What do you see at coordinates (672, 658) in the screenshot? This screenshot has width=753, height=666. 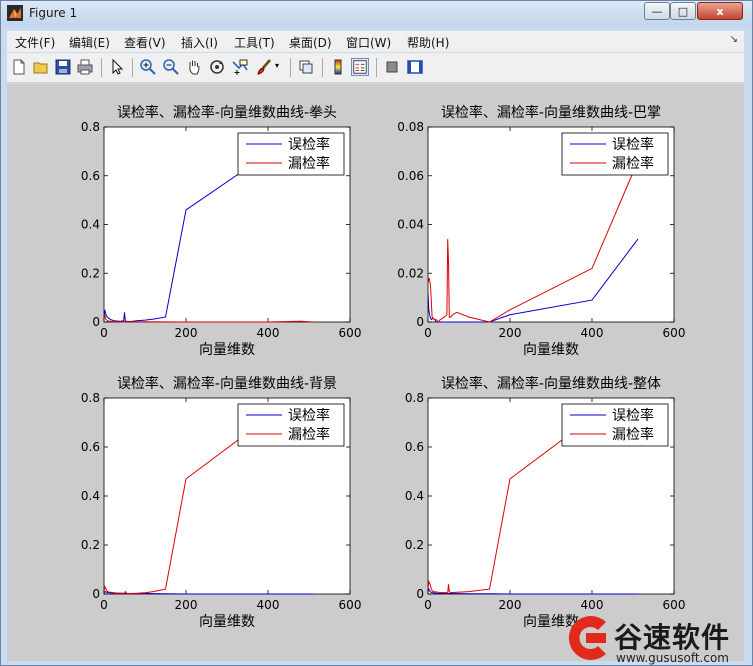 I see `watermark-url: www.gususoft.com` at bounding box center [672, 658].